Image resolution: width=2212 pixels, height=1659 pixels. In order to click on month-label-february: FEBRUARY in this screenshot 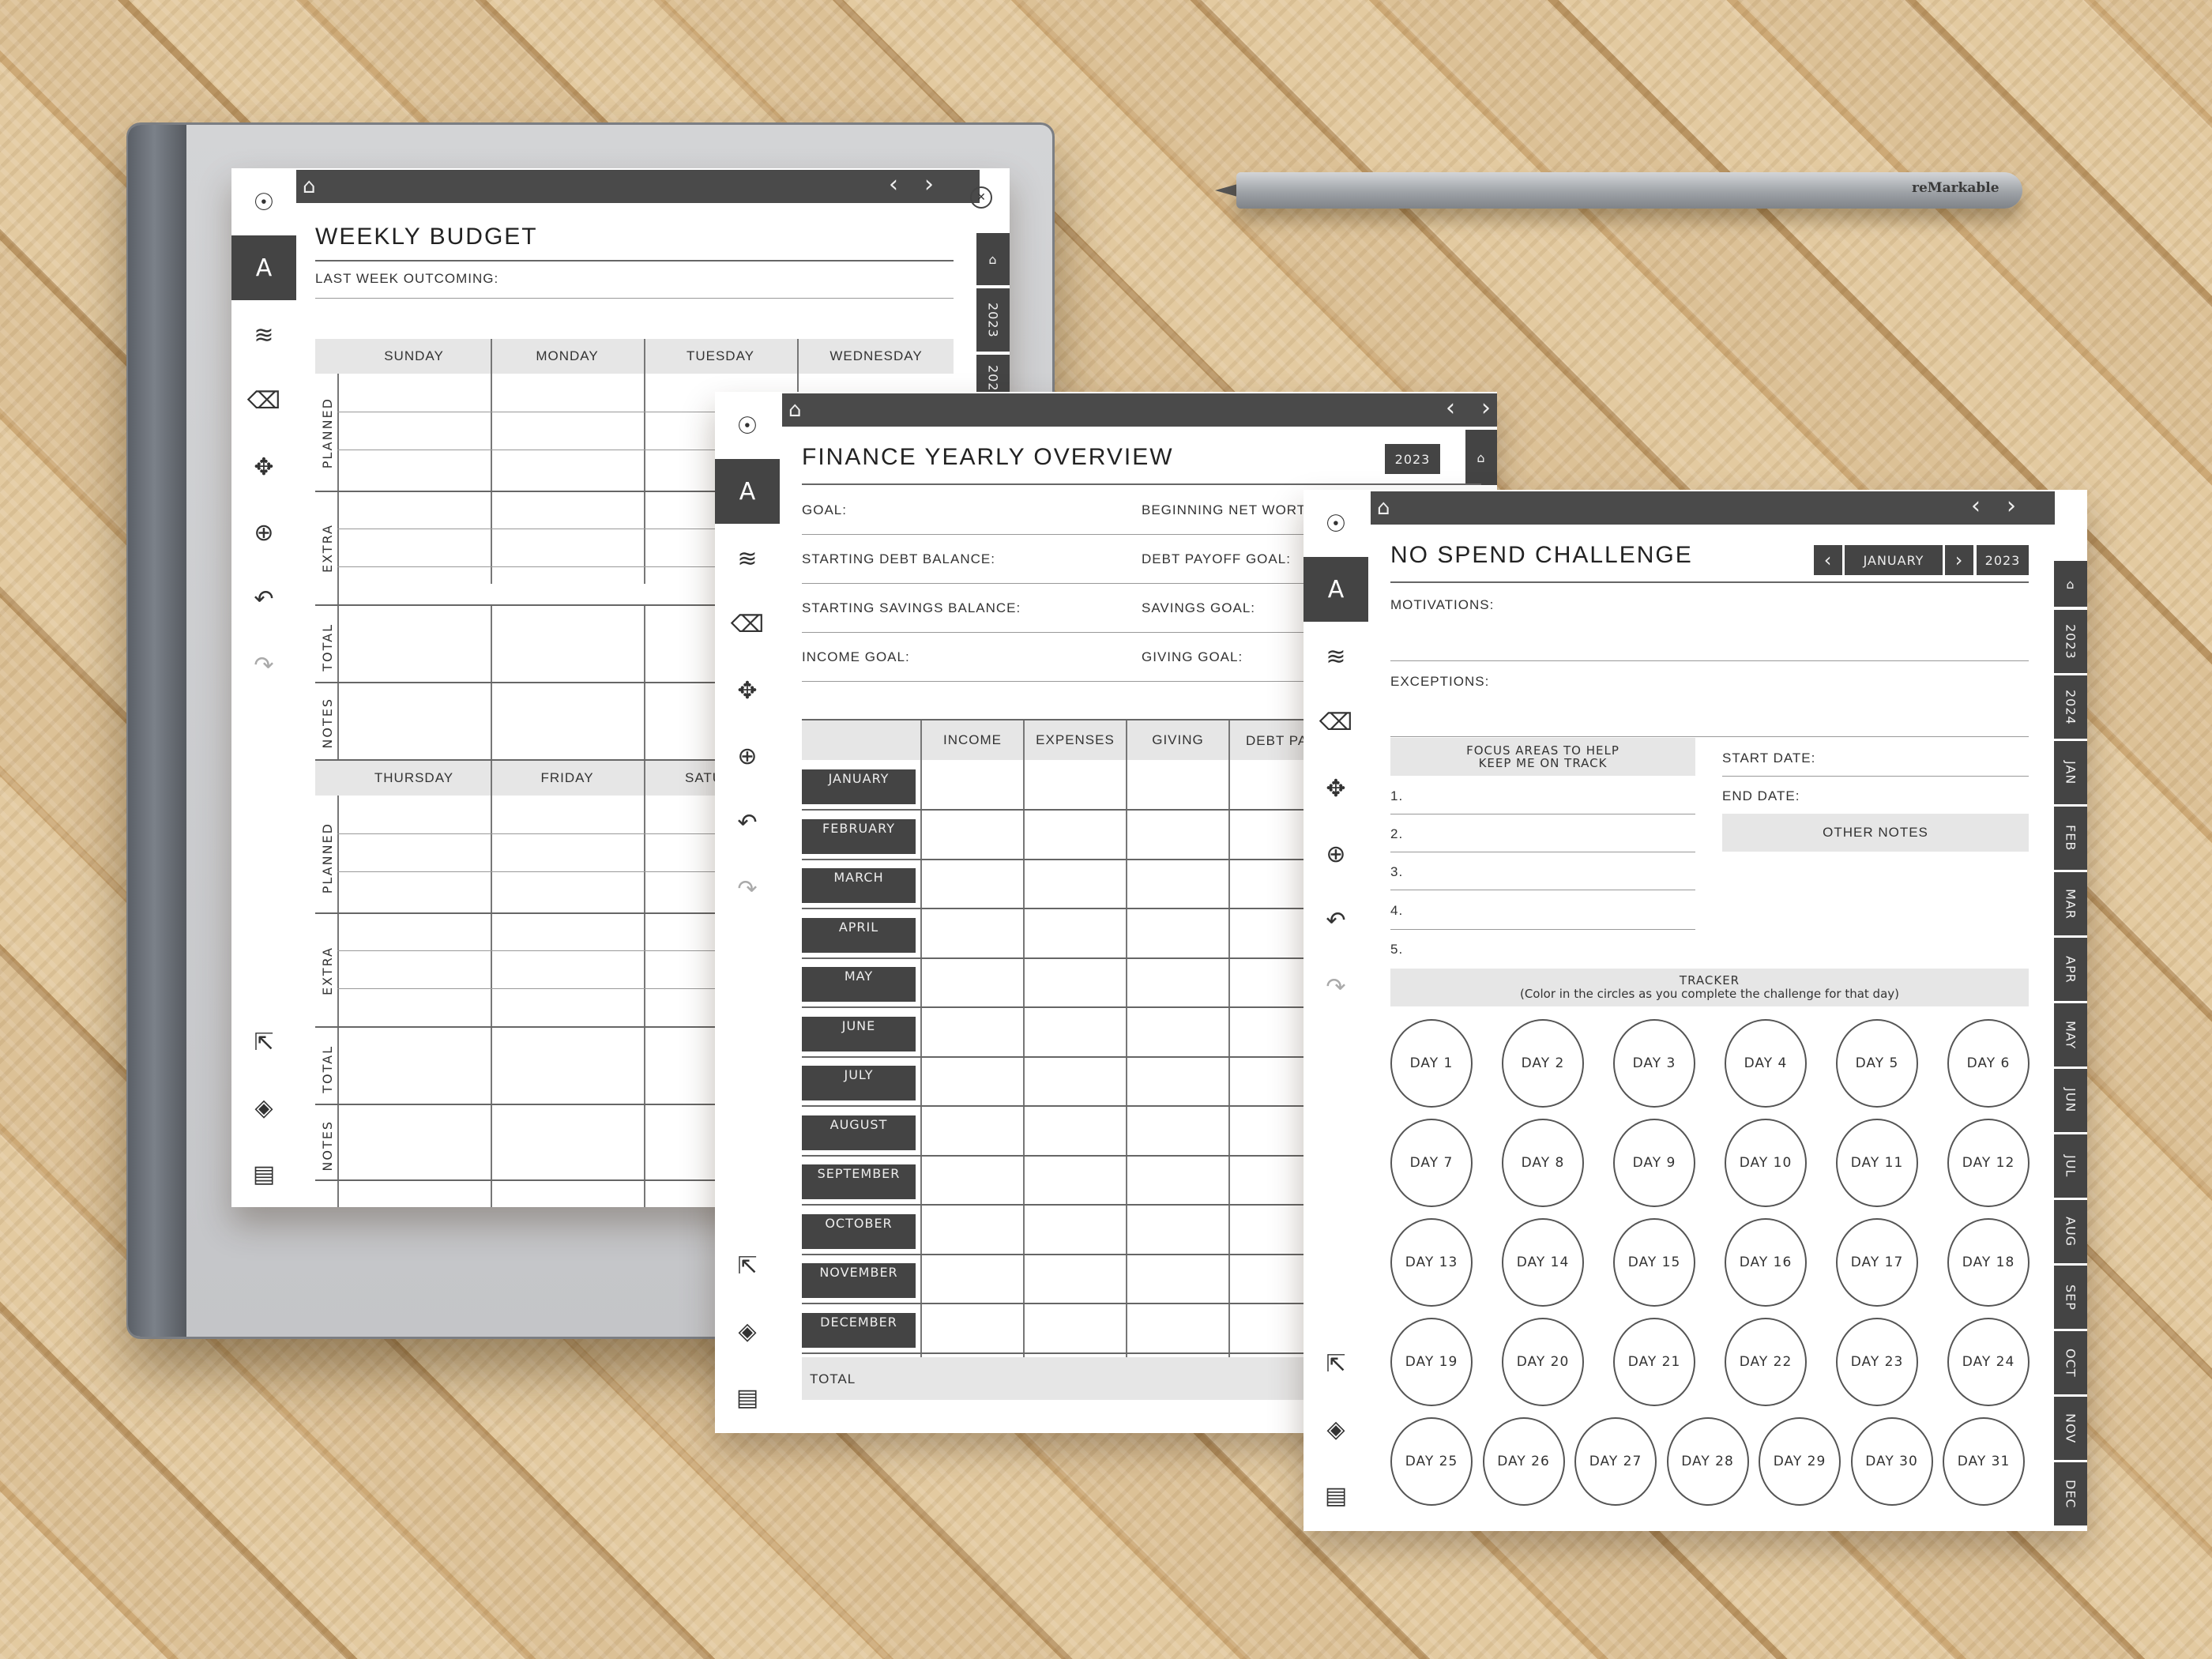, I will do `click(859, 836)`.